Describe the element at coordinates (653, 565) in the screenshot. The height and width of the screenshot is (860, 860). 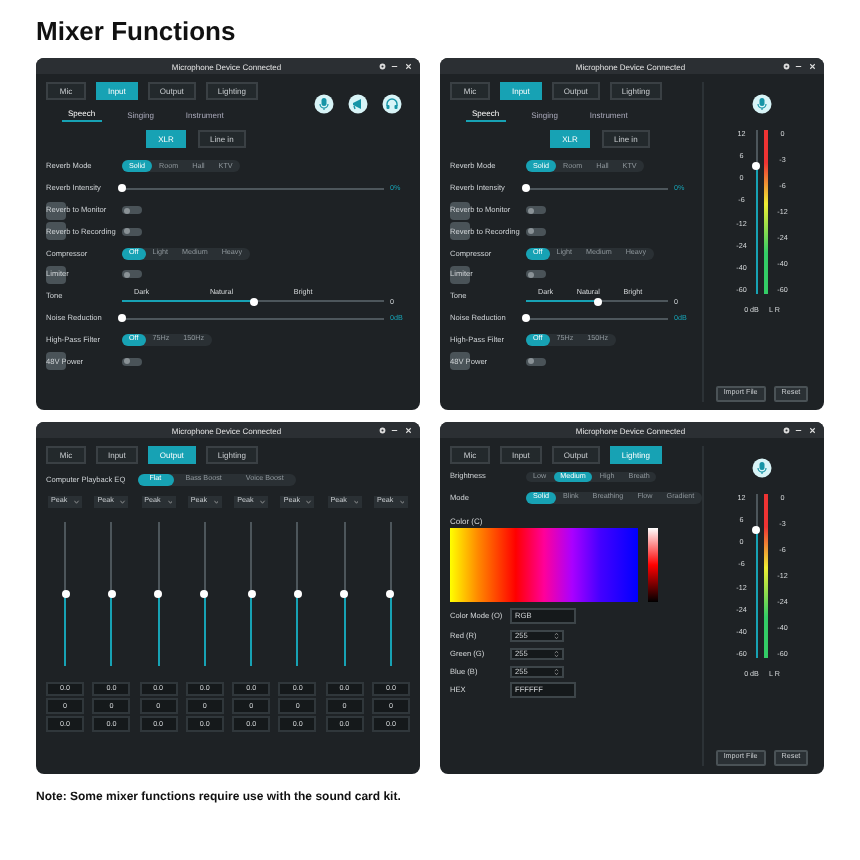
I see `lightness-strip` at that location.